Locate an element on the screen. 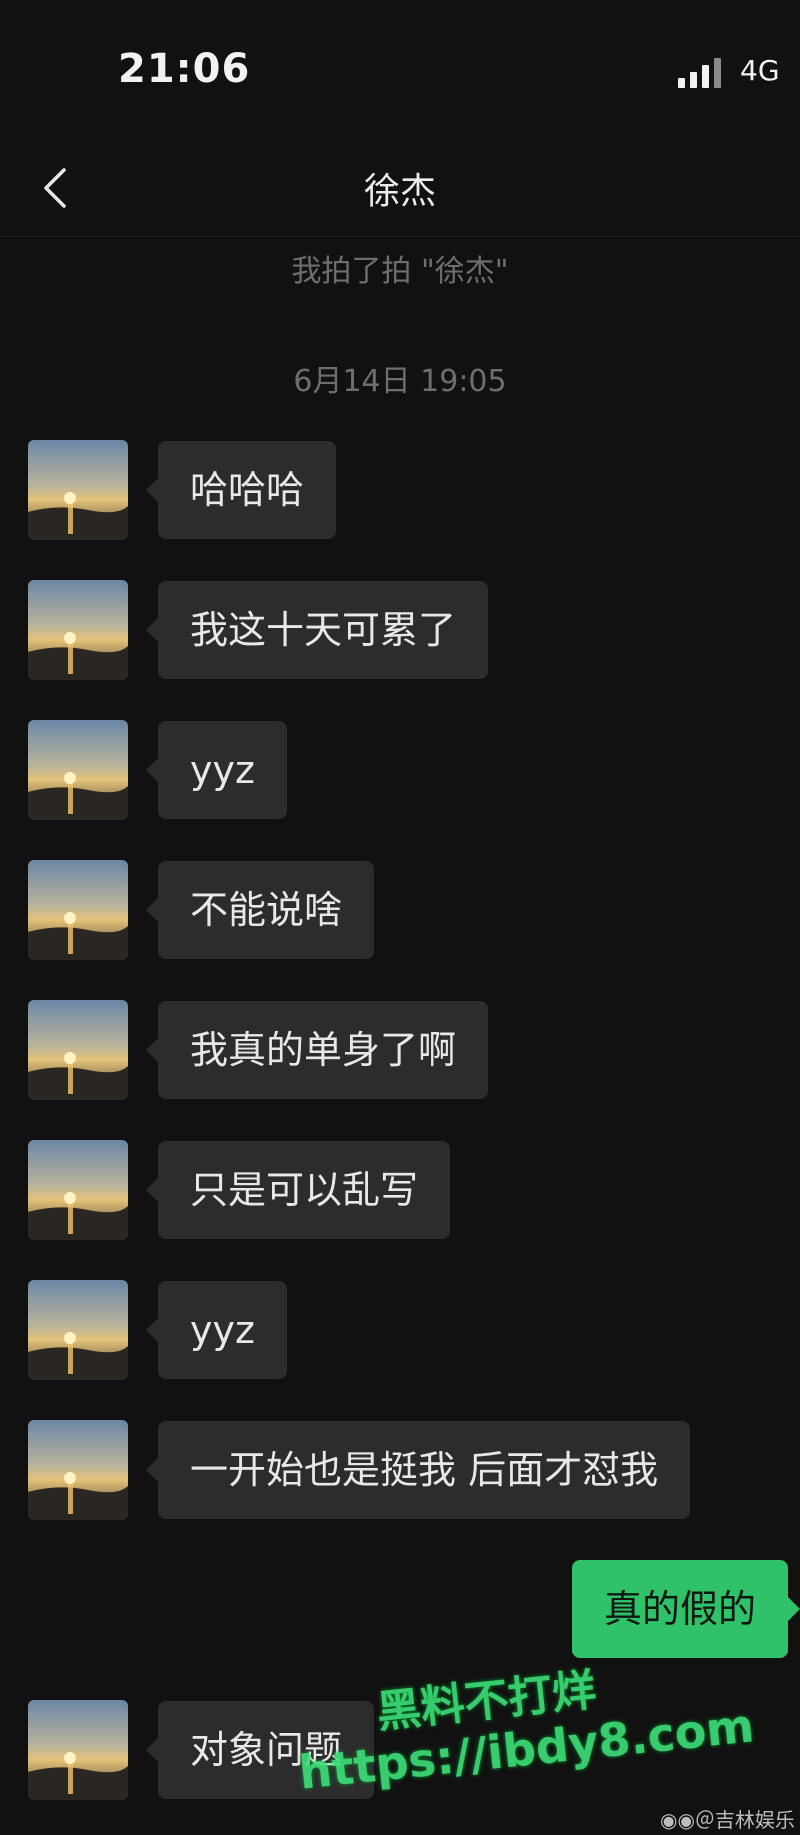 This screenshot has width=800, height=1835. weibo-watermark: ◉◉＠吉林娱乐 is located at coordinates (727, 1818).